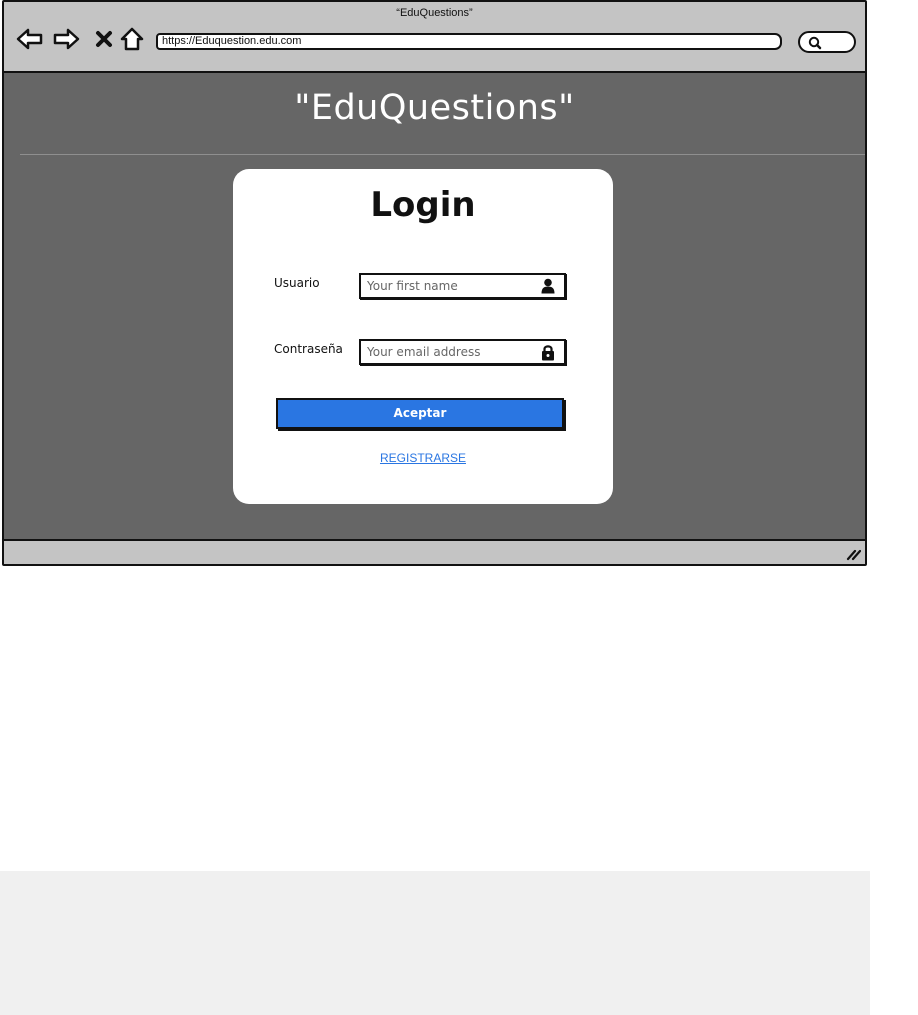 This screenshot has height=1015, width=918. I want to click on register-link: REGISTRARSE, so click(423, 458).